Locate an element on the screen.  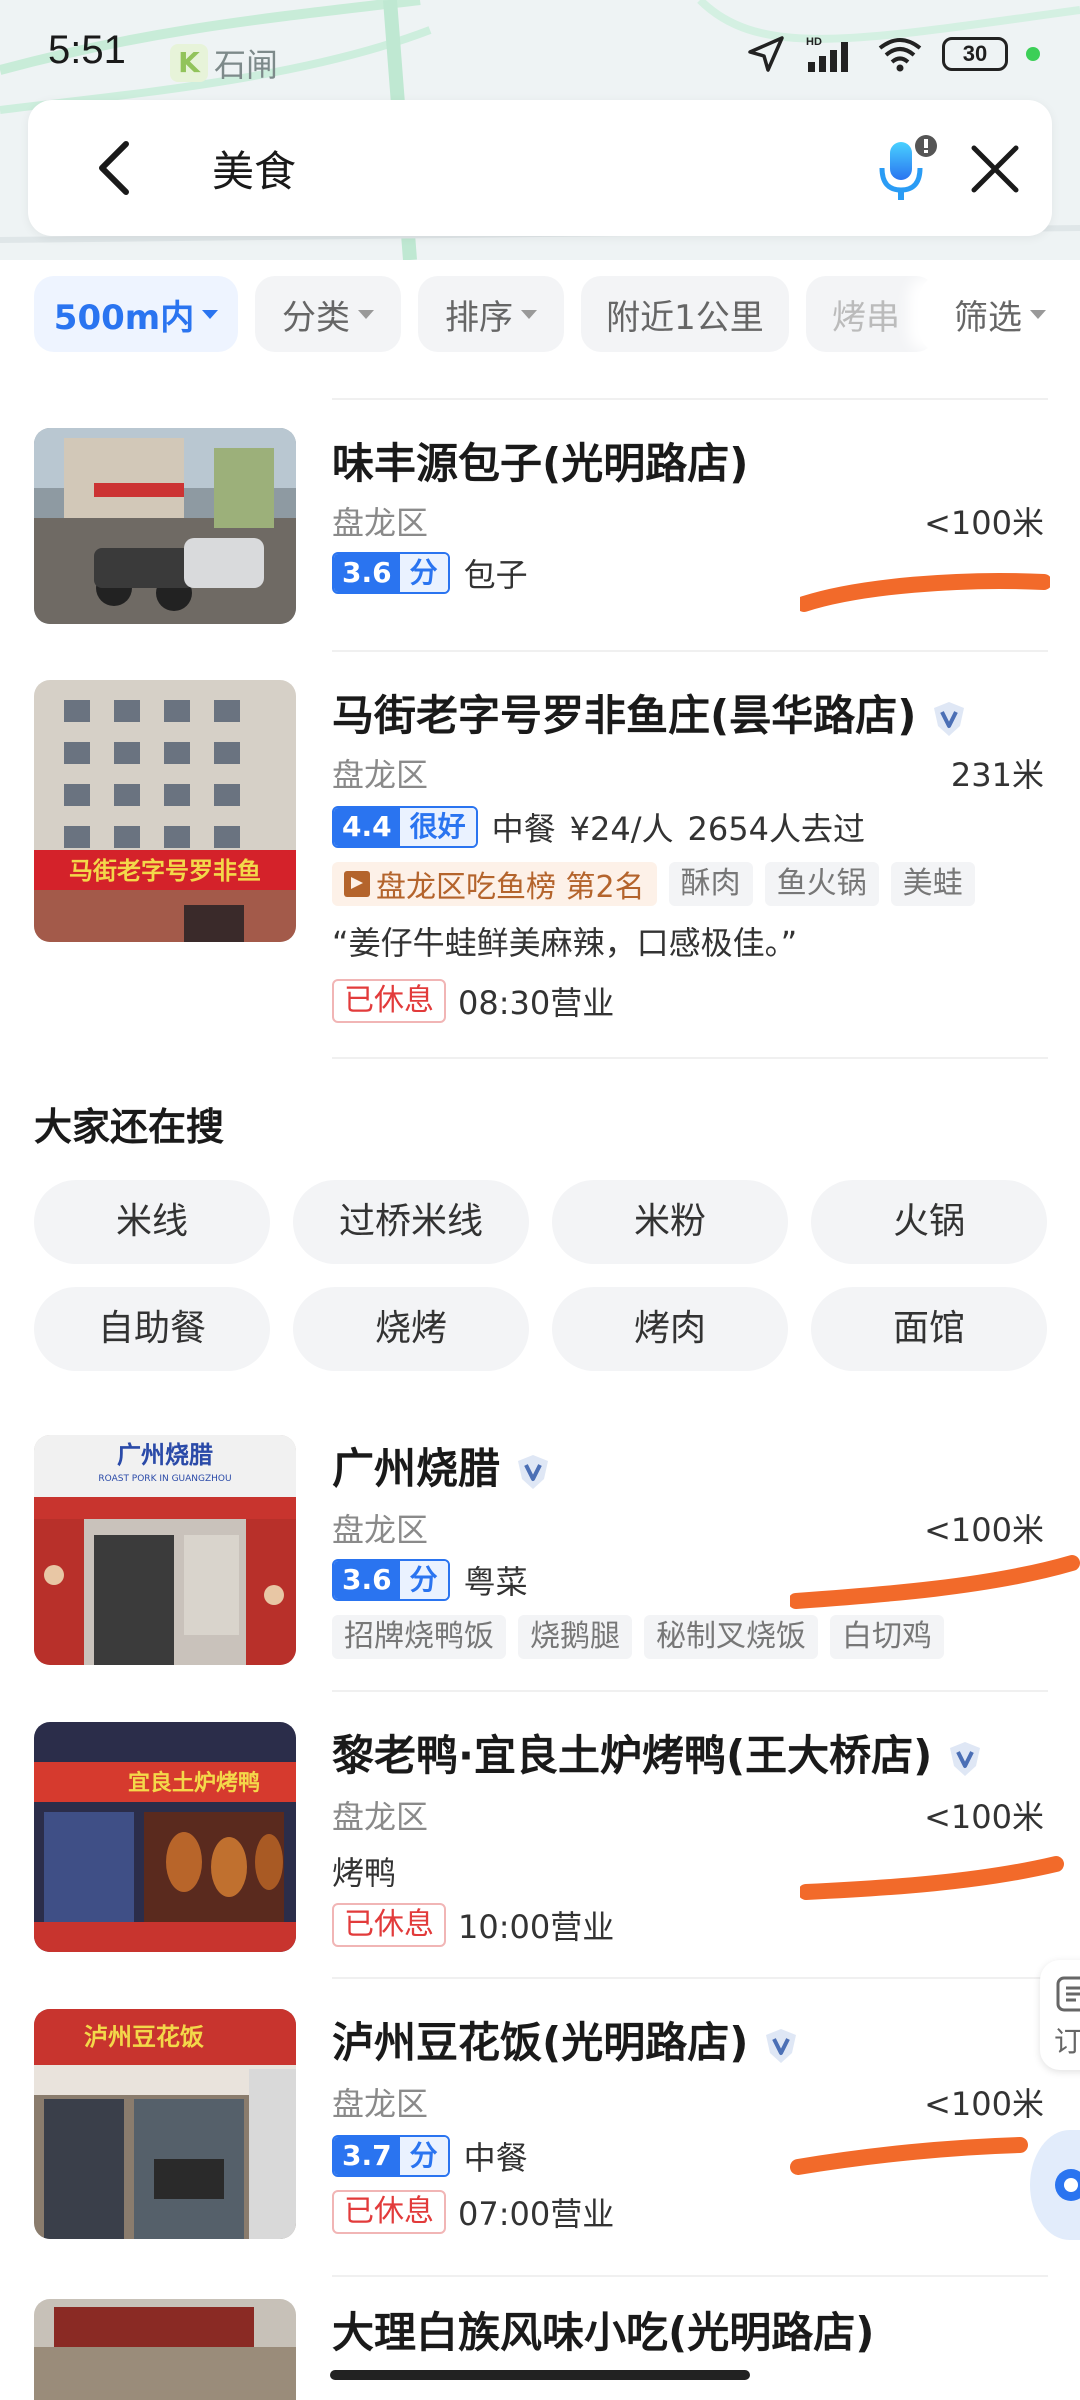
filter-sort-chip: 排序 is located at coordinates (491, 314).